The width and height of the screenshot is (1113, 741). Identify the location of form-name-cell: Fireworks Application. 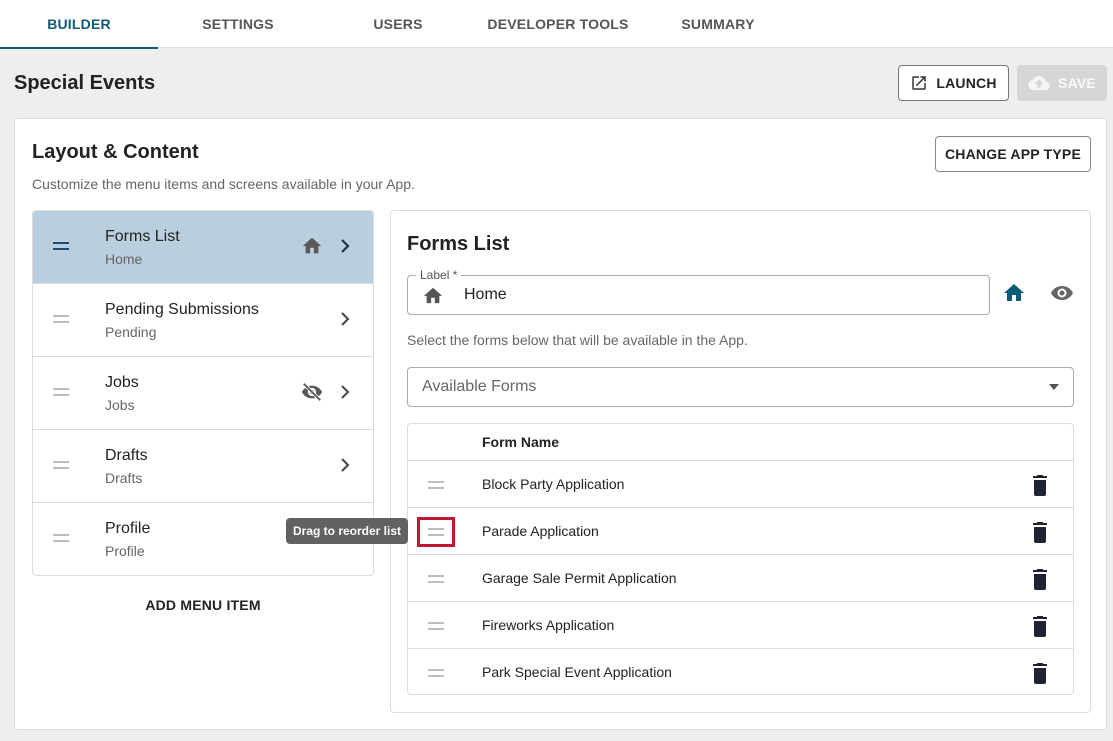
(548, 625).